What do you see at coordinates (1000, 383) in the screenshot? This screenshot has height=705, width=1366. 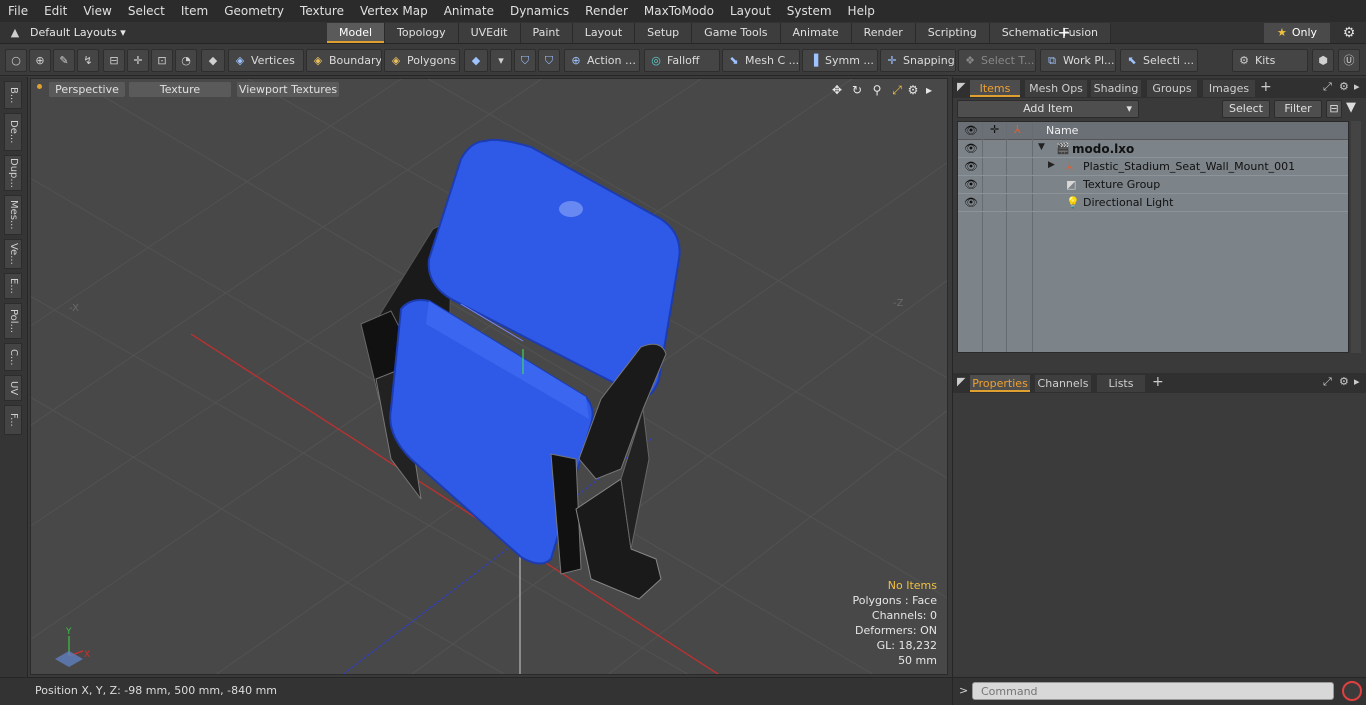 I see `tab-properties: Properties` at bounding box center [1000, 383].